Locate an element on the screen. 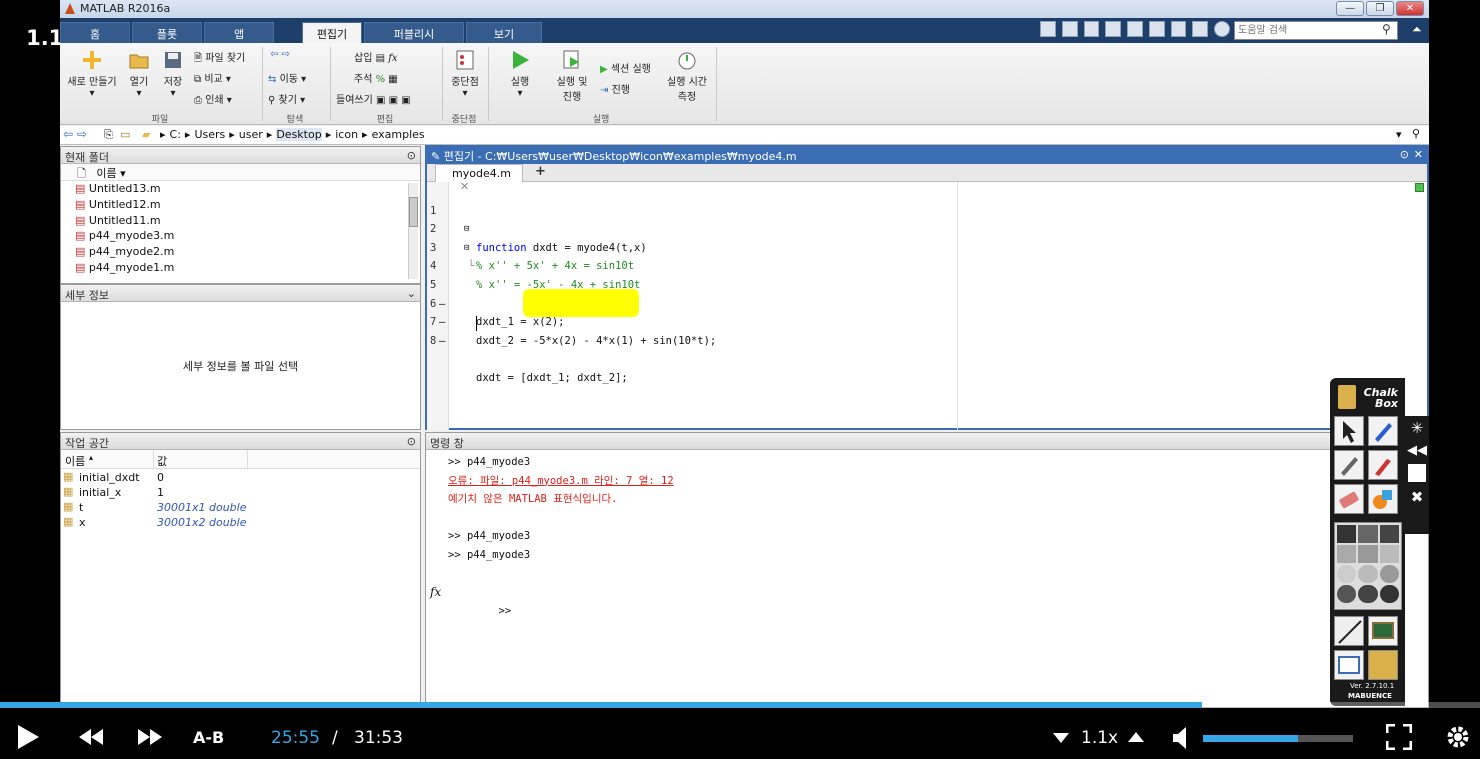  run-button: 실행 ▾ is located at coordinates (520, 74).